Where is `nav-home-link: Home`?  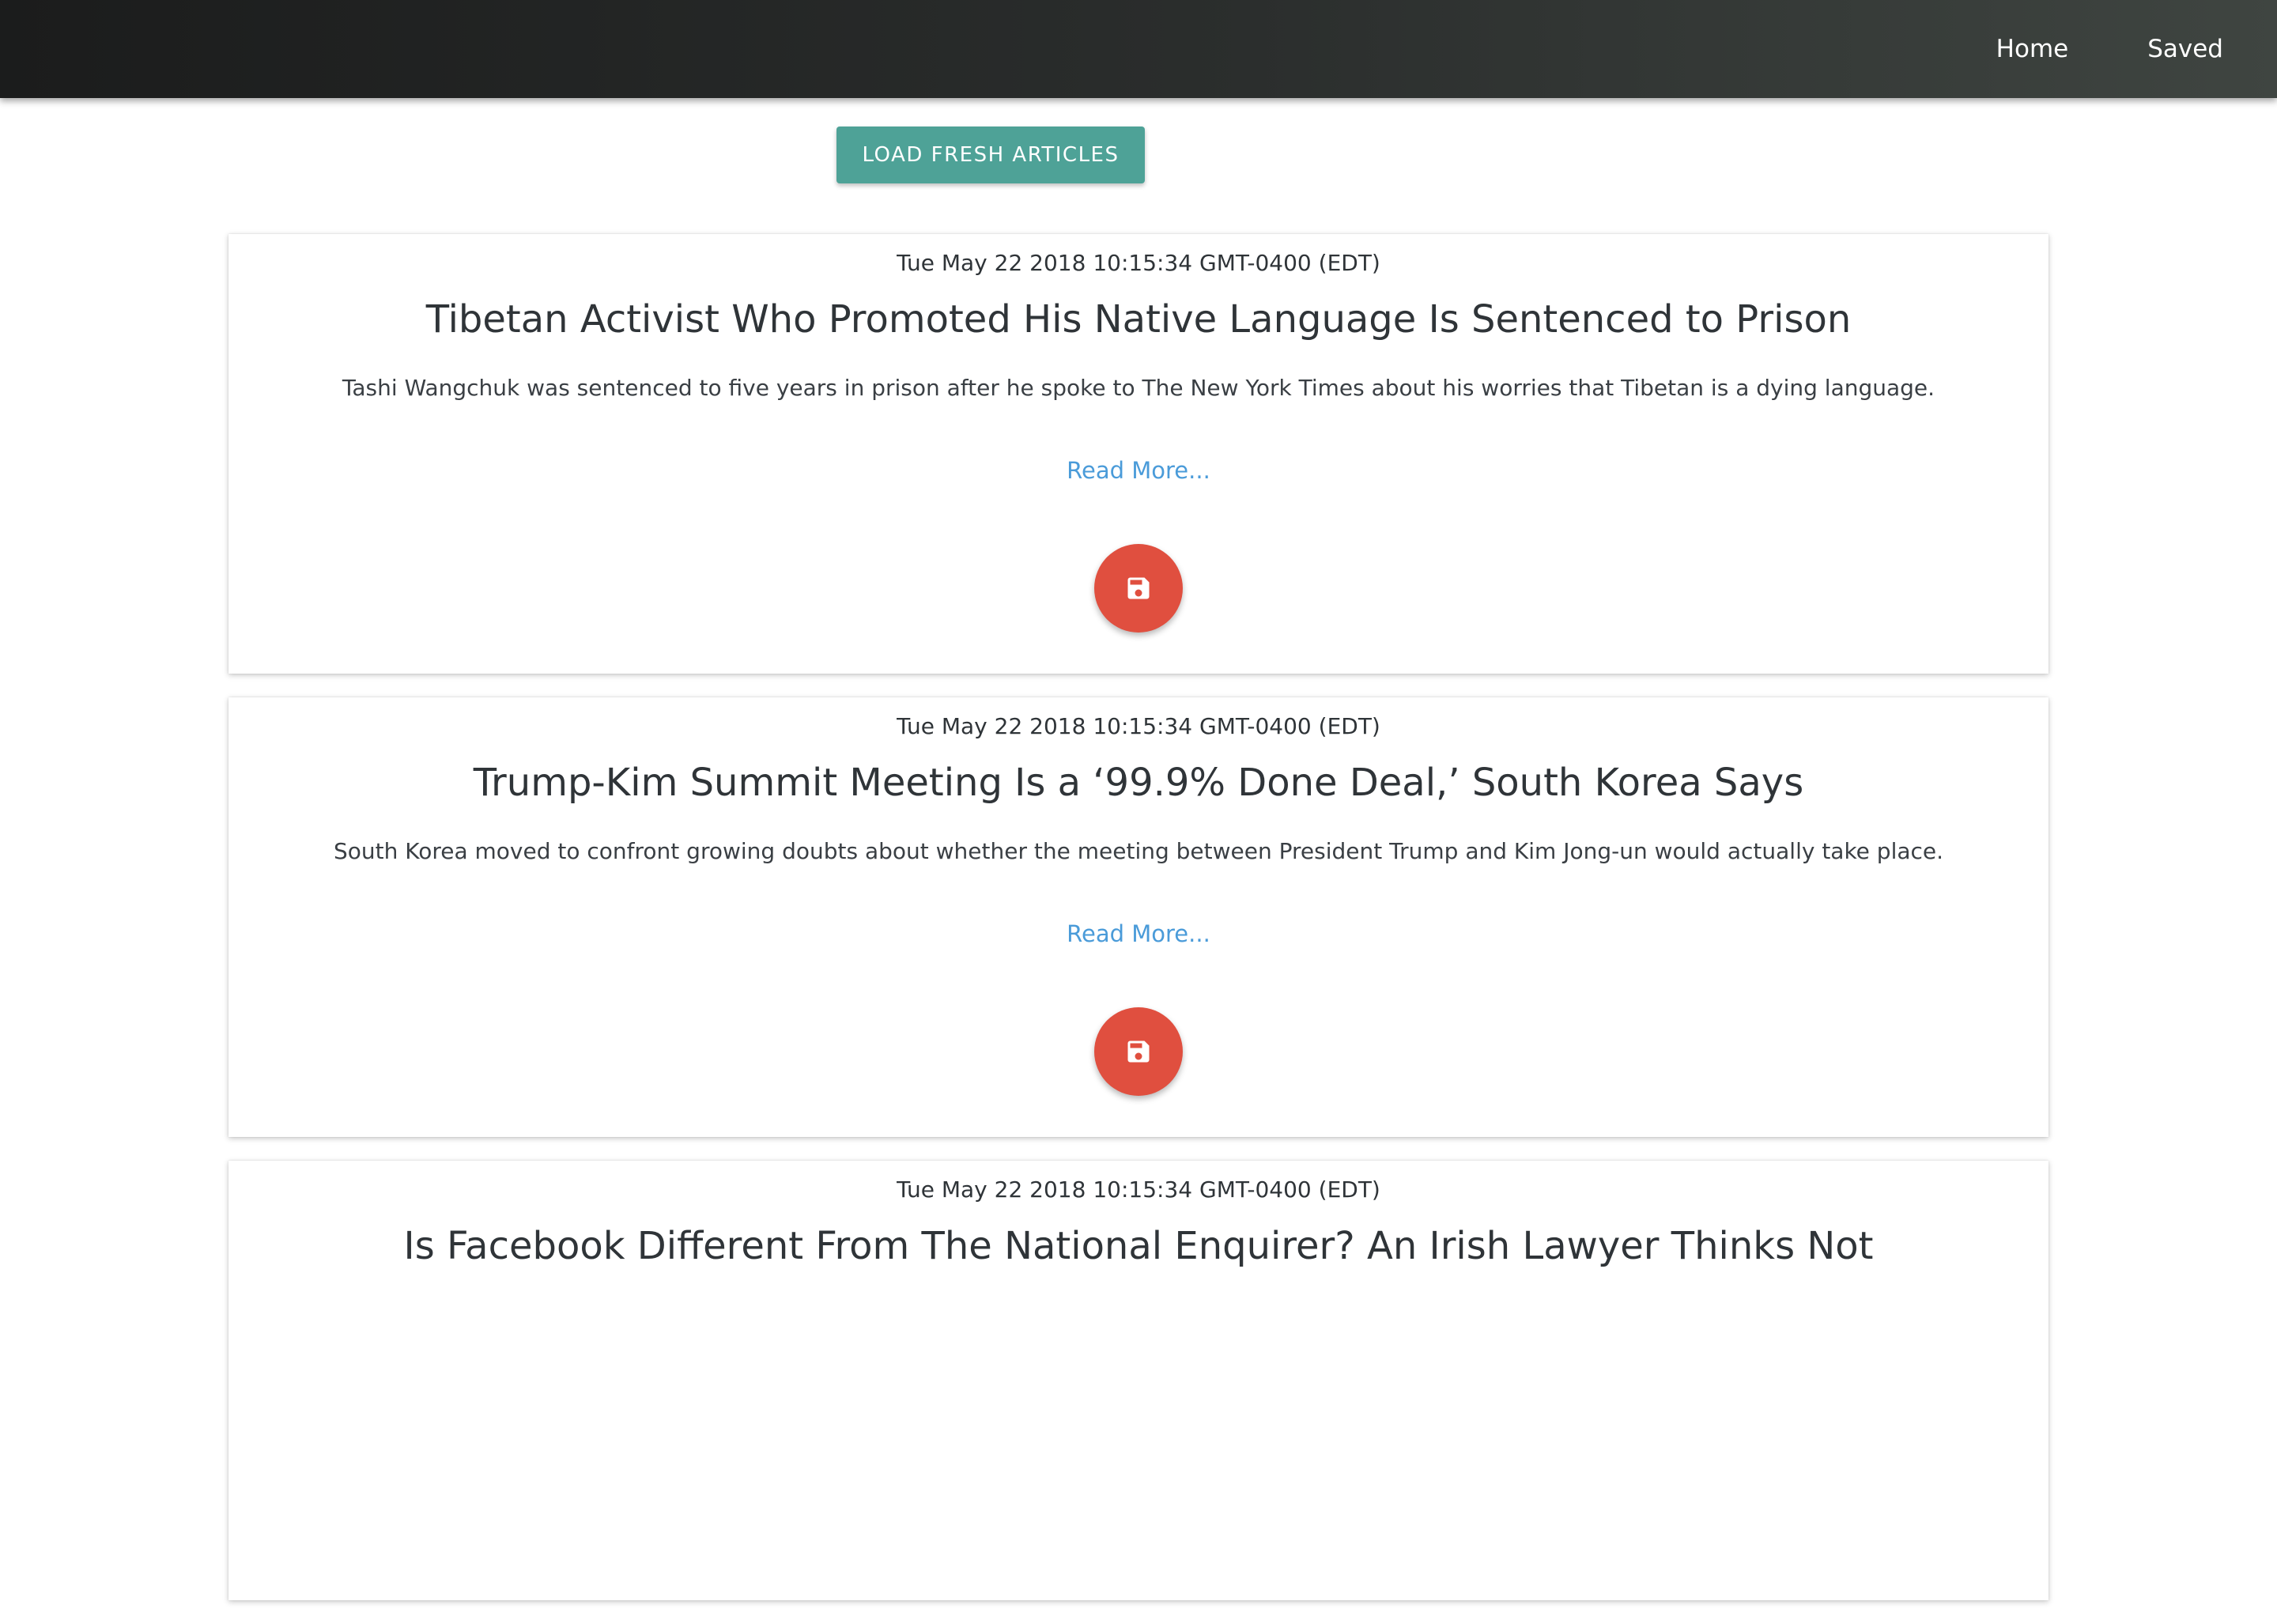 nav-home-link: Home is located at coordinates (2032, 49).